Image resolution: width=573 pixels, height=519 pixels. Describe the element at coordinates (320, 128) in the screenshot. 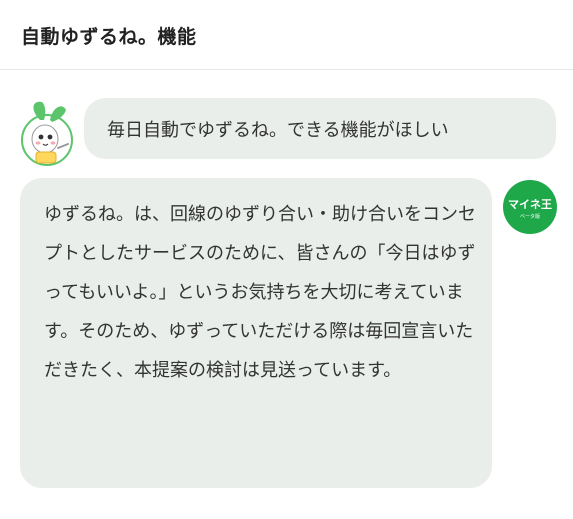

I see `user-message-bubble: 毎日自動でゆずるね。できる機能がほしい` at that location.